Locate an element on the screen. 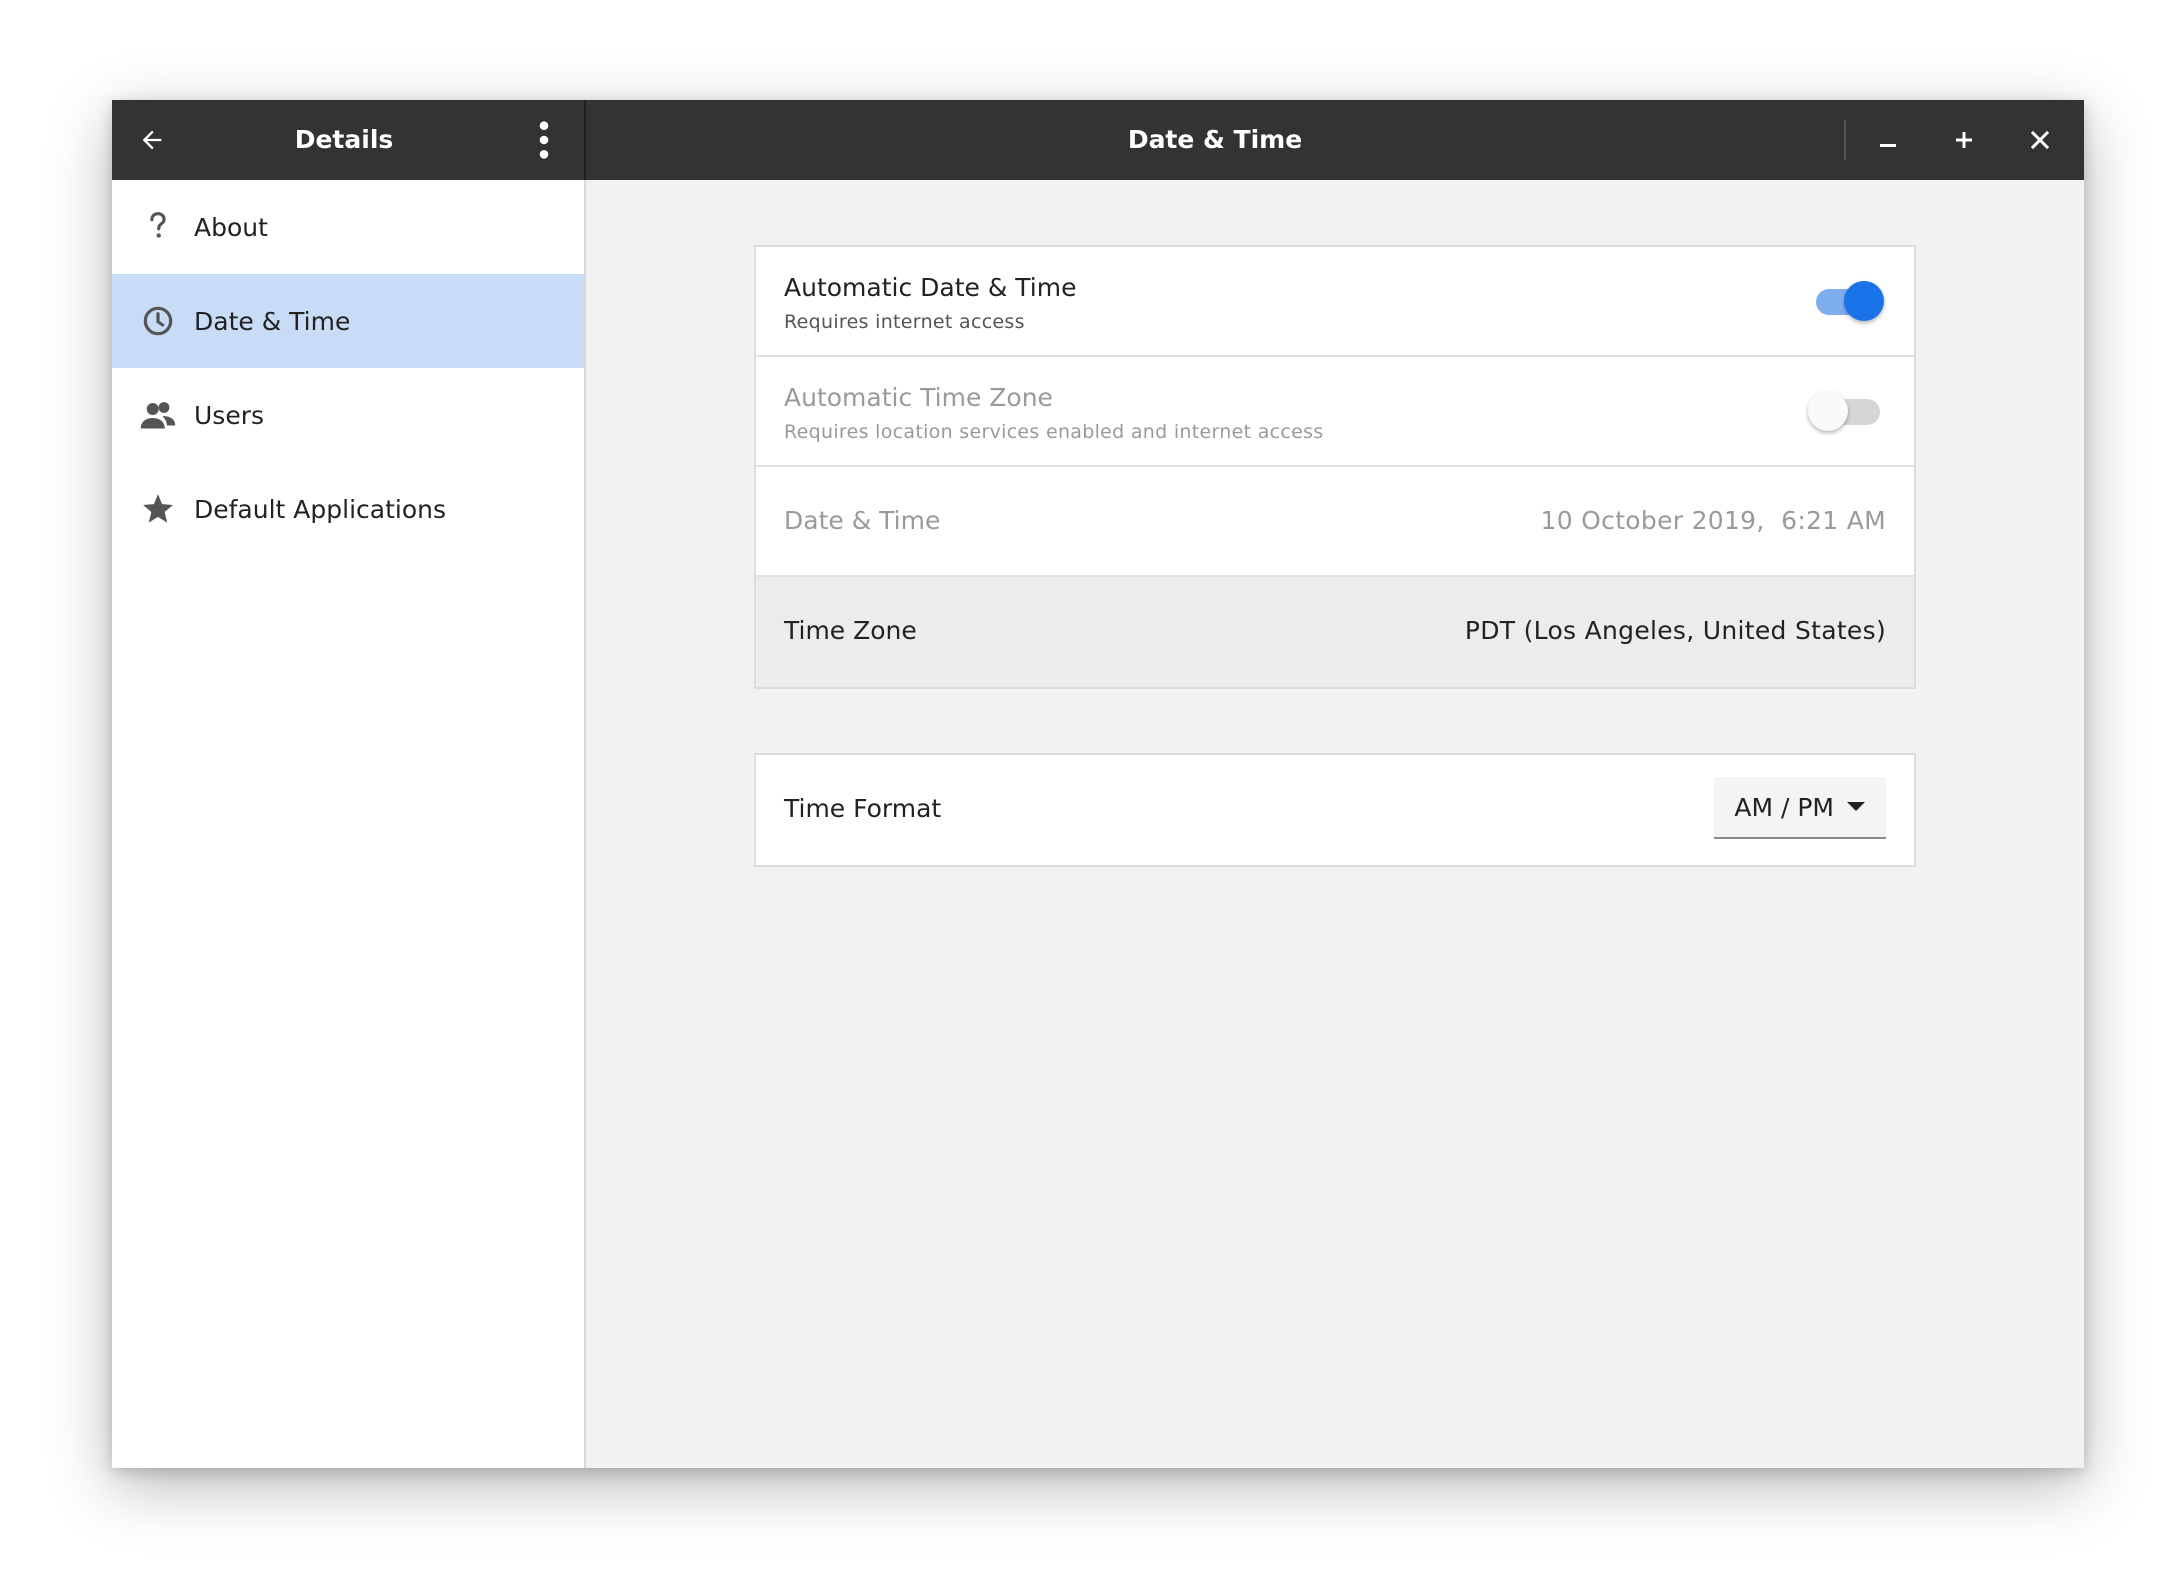 The width and height of the screenshot is (2184, 1584). close-icon is located at coordinates (2040, 140).